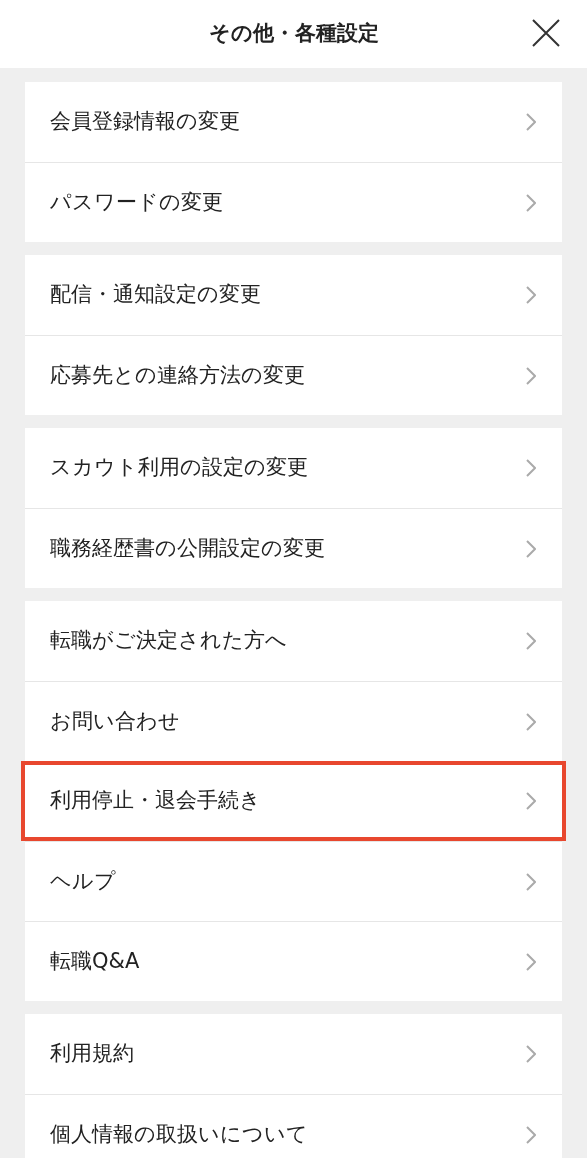 The image size is (587, 1158). Describe the element at coordinates (293, 202) in the screenshot. I see `menu-item: パスワードの変更` at that location.